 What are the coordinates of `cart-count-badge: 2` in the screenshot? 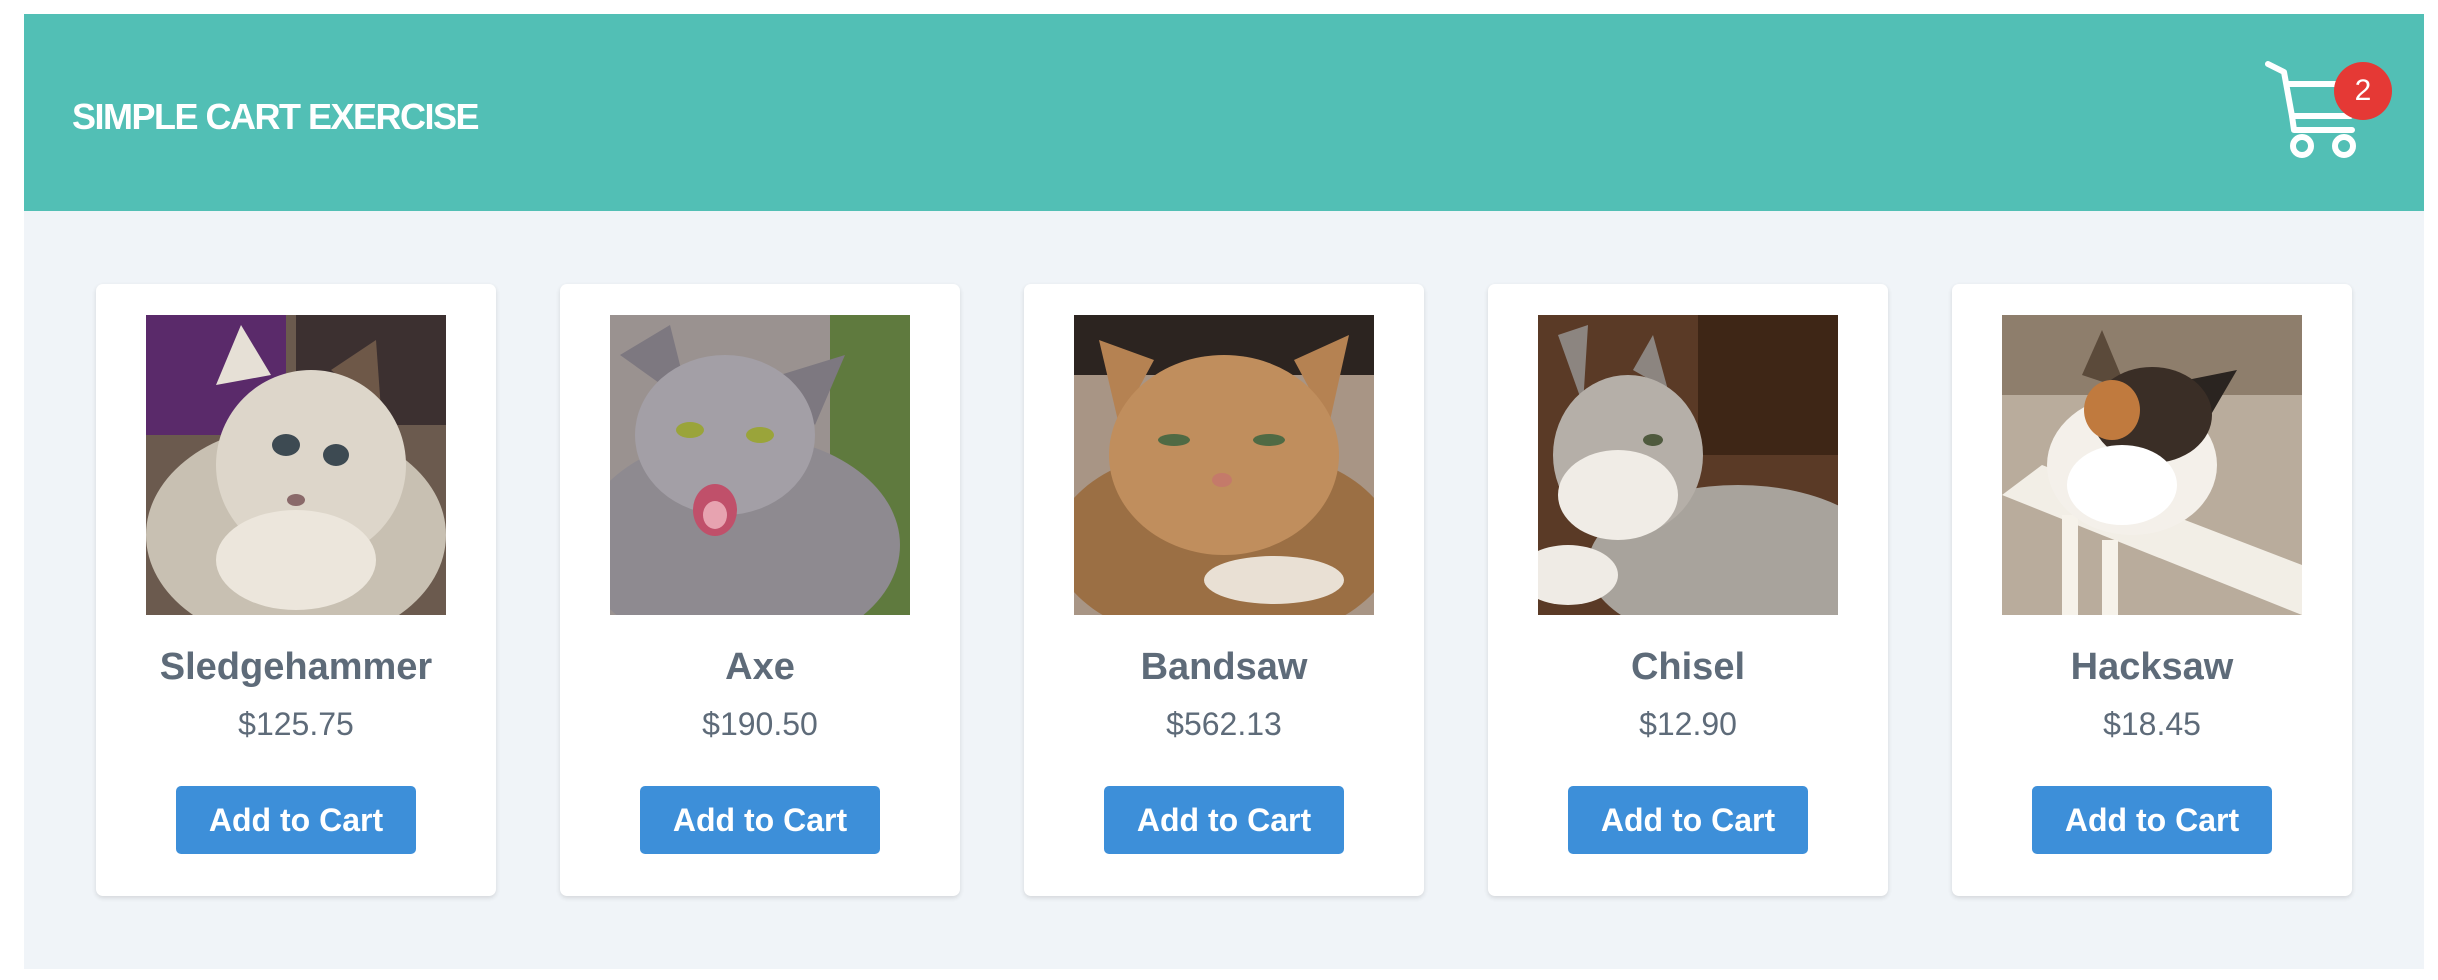 It's located at (2363, 91).